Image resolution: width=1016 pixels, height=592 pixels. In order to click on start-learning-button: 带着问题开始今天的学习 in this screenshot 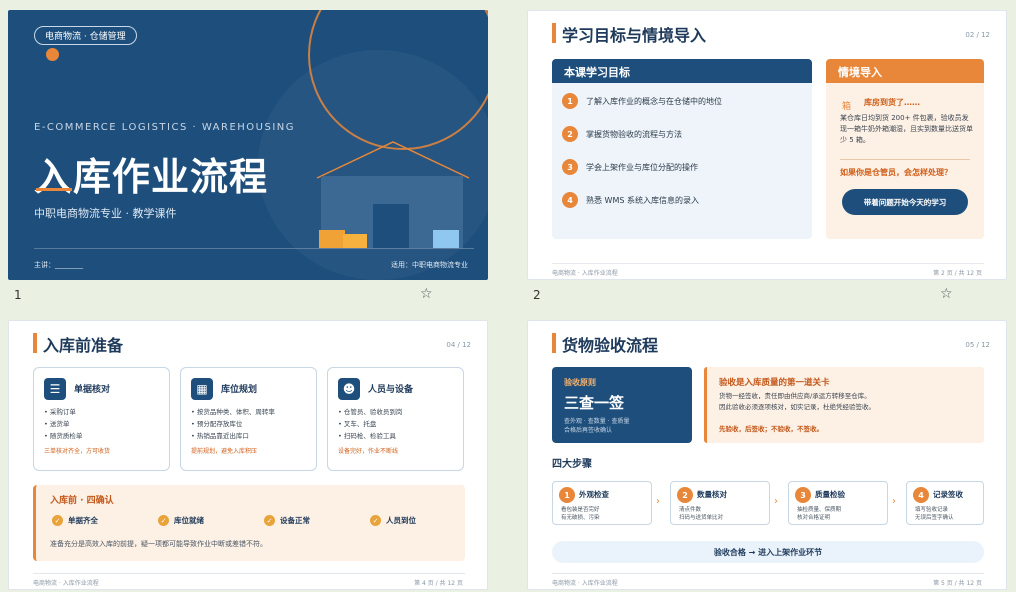, I will do `click(905, 202)`.